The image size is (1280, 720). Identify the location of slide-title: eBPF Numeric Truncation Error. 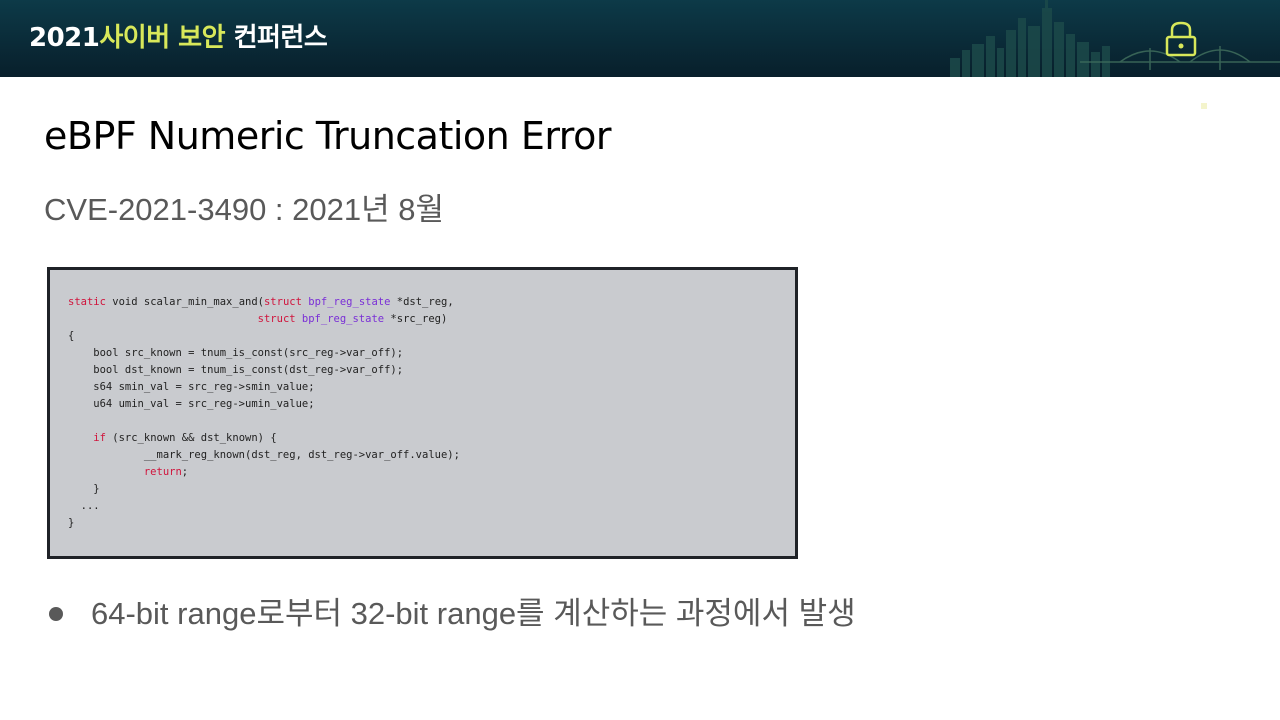
(327, 136).